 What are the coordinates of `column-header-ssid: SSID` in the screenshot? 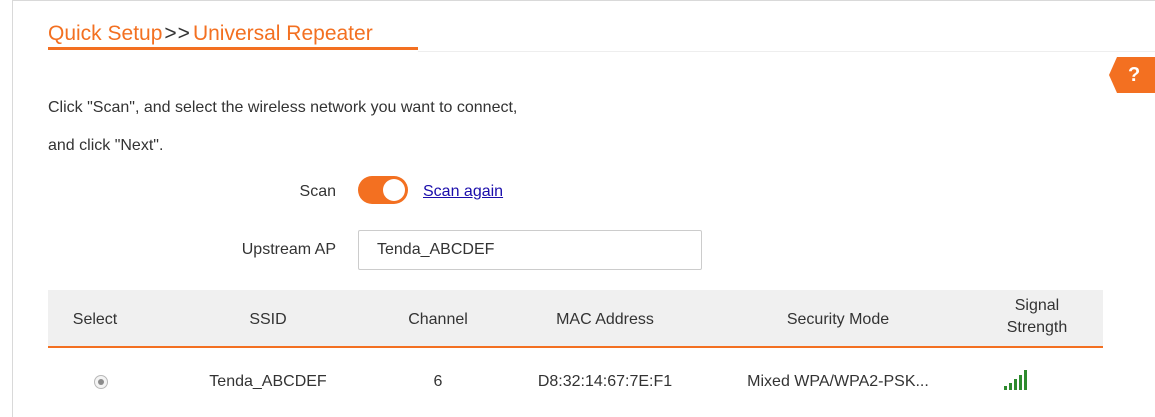 It's located at (268, 319).